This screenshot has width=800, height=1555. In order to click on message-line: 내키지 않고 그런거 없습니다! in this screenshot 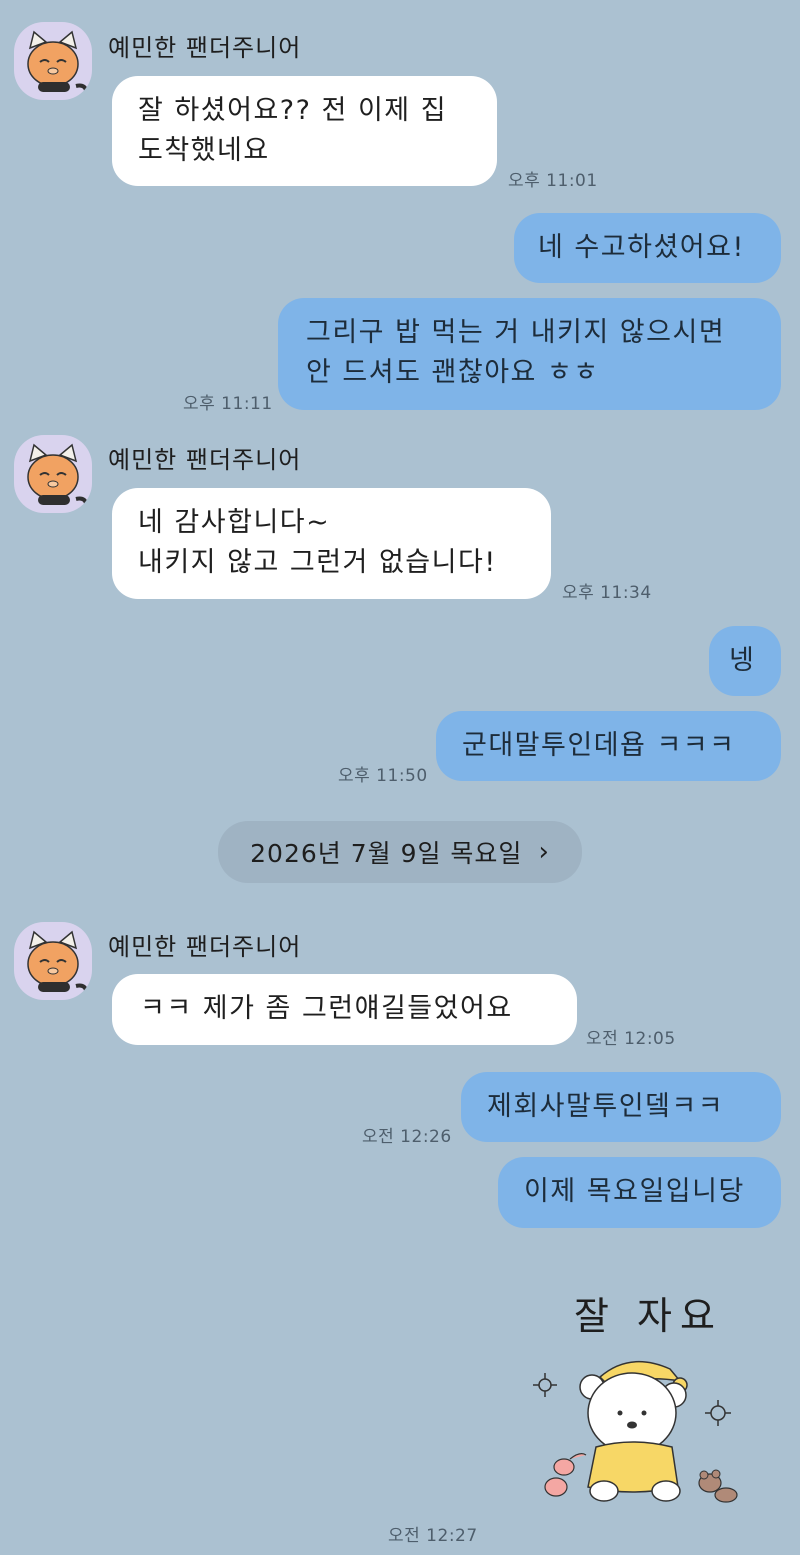, I will do `click(317, 562)`.